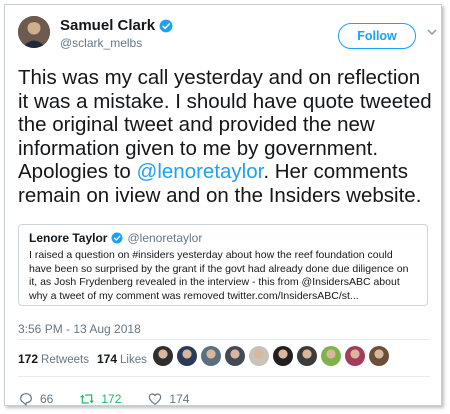  What do you see at coordinates (87, 399) in the screenshot?
I see `retweet-icon` at bounding box center [87, 399].